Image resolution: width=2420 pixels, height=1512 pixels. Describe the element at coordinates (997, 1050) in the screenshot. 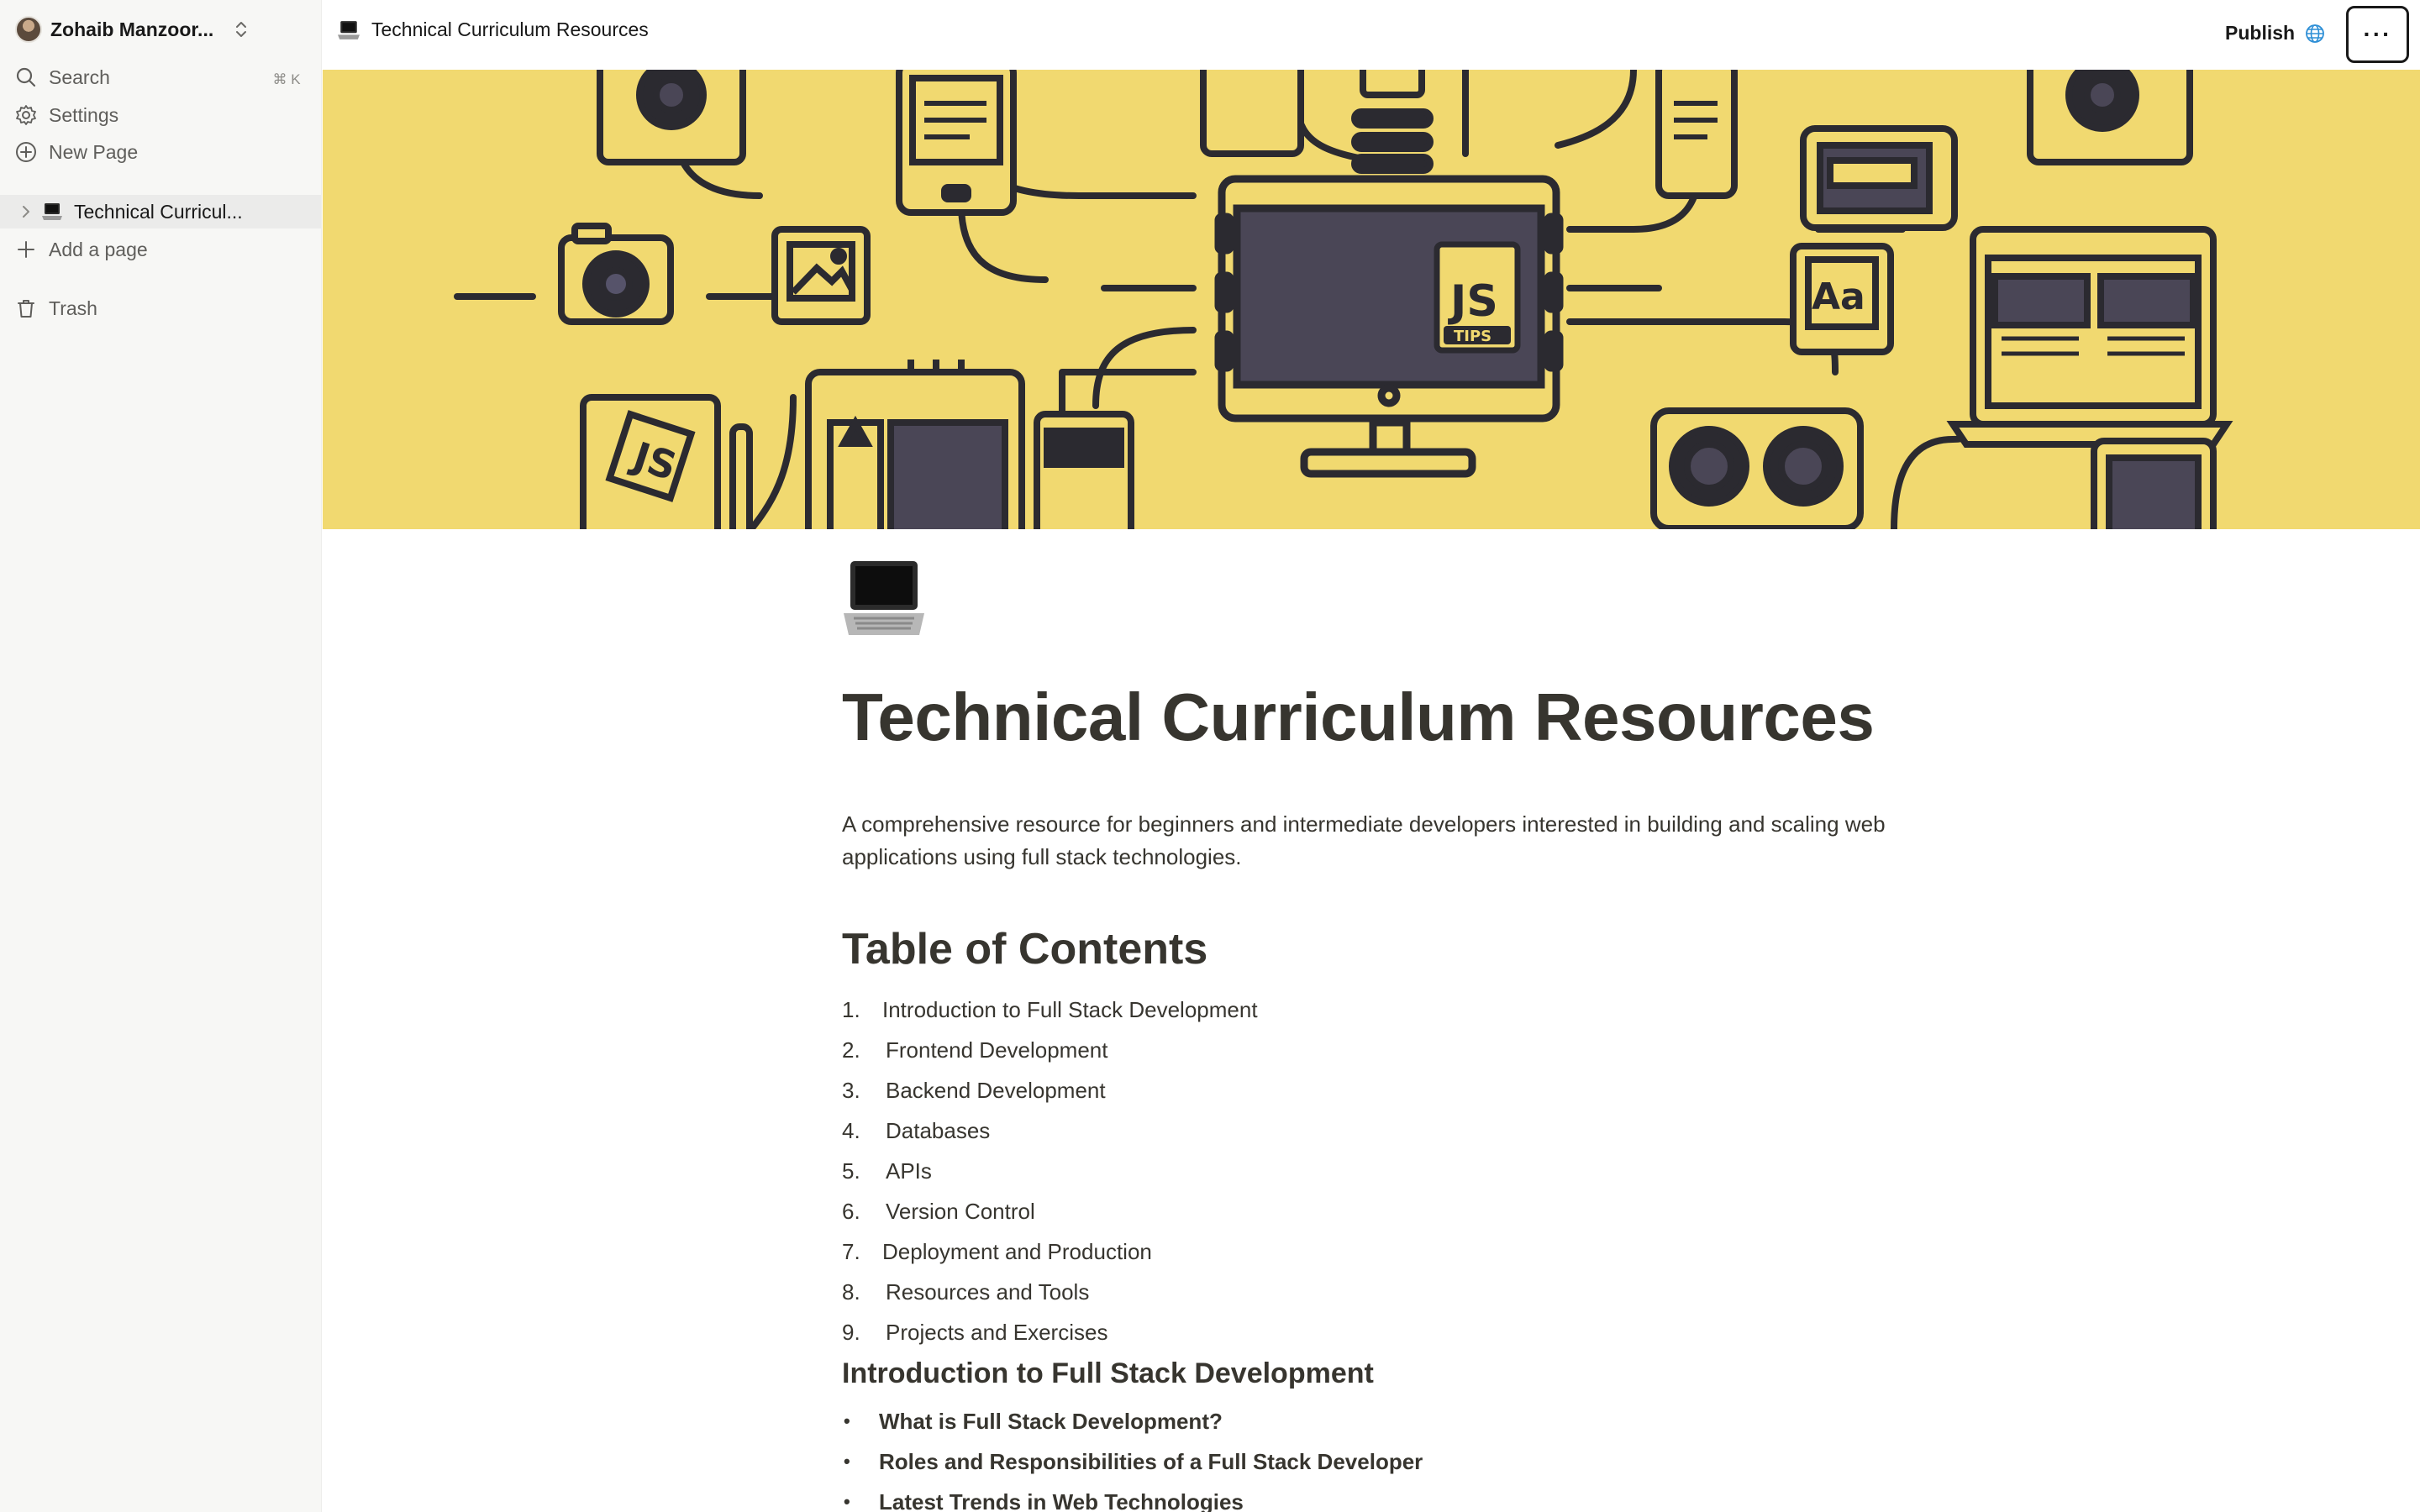

I see `toc-label: Frontend Development` at that location.